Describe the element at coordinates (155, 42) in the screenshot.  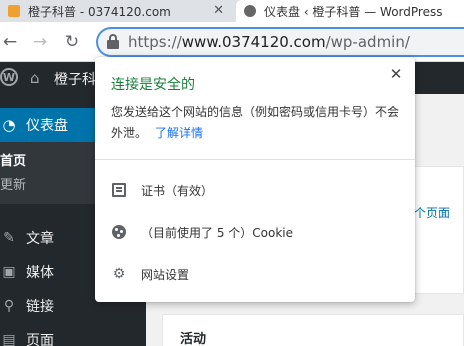
I see `url-scheme: https://` at that location.